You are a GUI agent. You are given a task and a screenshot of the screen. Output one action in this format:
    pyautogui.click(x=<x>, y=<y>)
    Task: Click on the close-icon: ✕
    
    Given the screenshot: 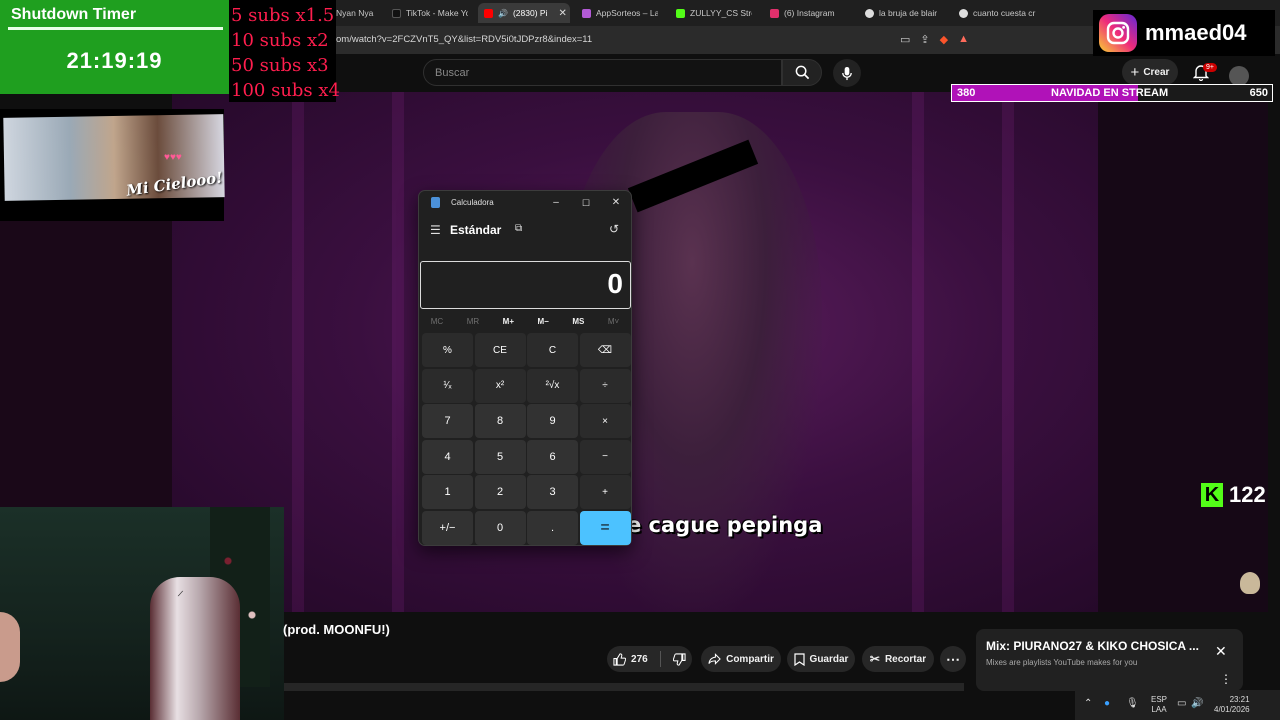 What is the action you would take?
    pyautogui.click(x=1221, y=651)
    